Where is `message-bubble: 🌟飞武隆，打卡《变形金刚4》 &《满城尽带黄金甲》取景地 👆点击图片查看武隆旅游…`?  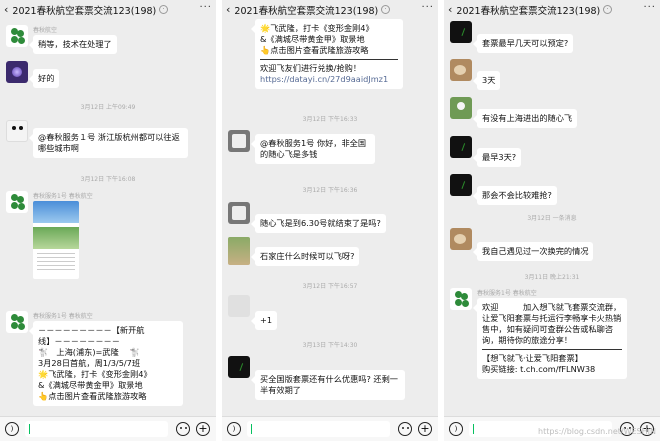 message-bubble: 🌟飞武隆，打卡《变形金刚4》 &《满城尽带黄金甲》取景地 👆点击图片查看武隆旅游… is located at coordinates (327, 54).